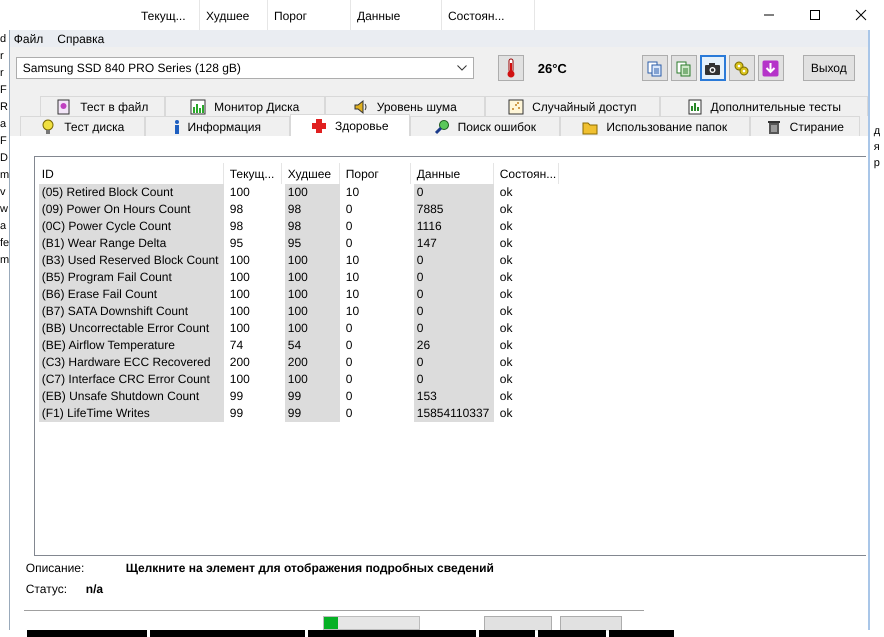 The height and width of the screenshot is (637, 884). What do you see at coordinates (318, 126) in the screenshot?
I see `cross-icon` at bounding box center [318, 126].